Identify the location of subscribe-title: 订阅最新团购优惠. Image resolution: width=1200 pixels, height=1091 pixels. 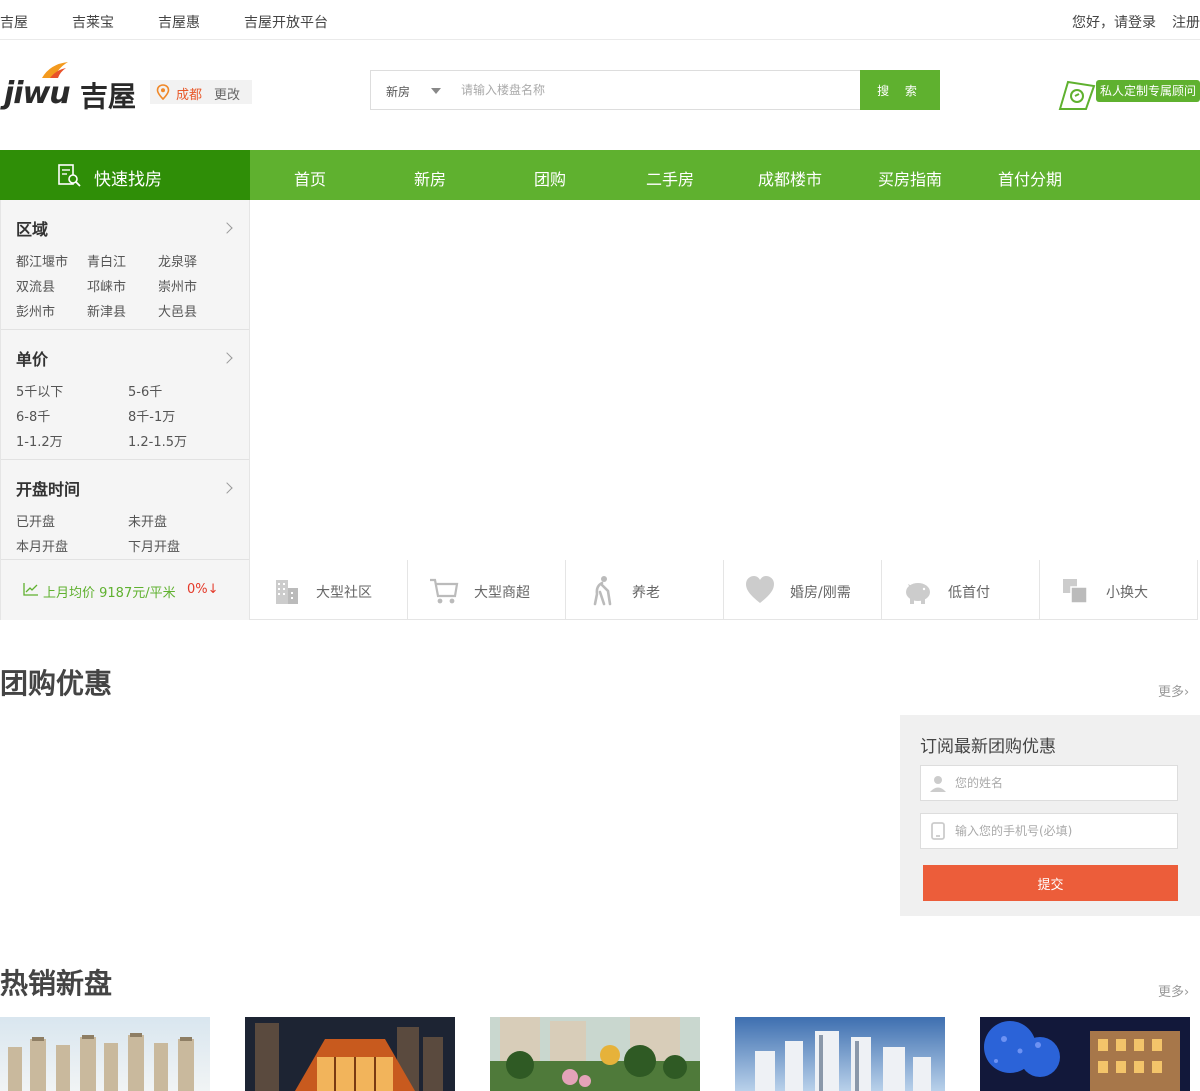
(988, 747).